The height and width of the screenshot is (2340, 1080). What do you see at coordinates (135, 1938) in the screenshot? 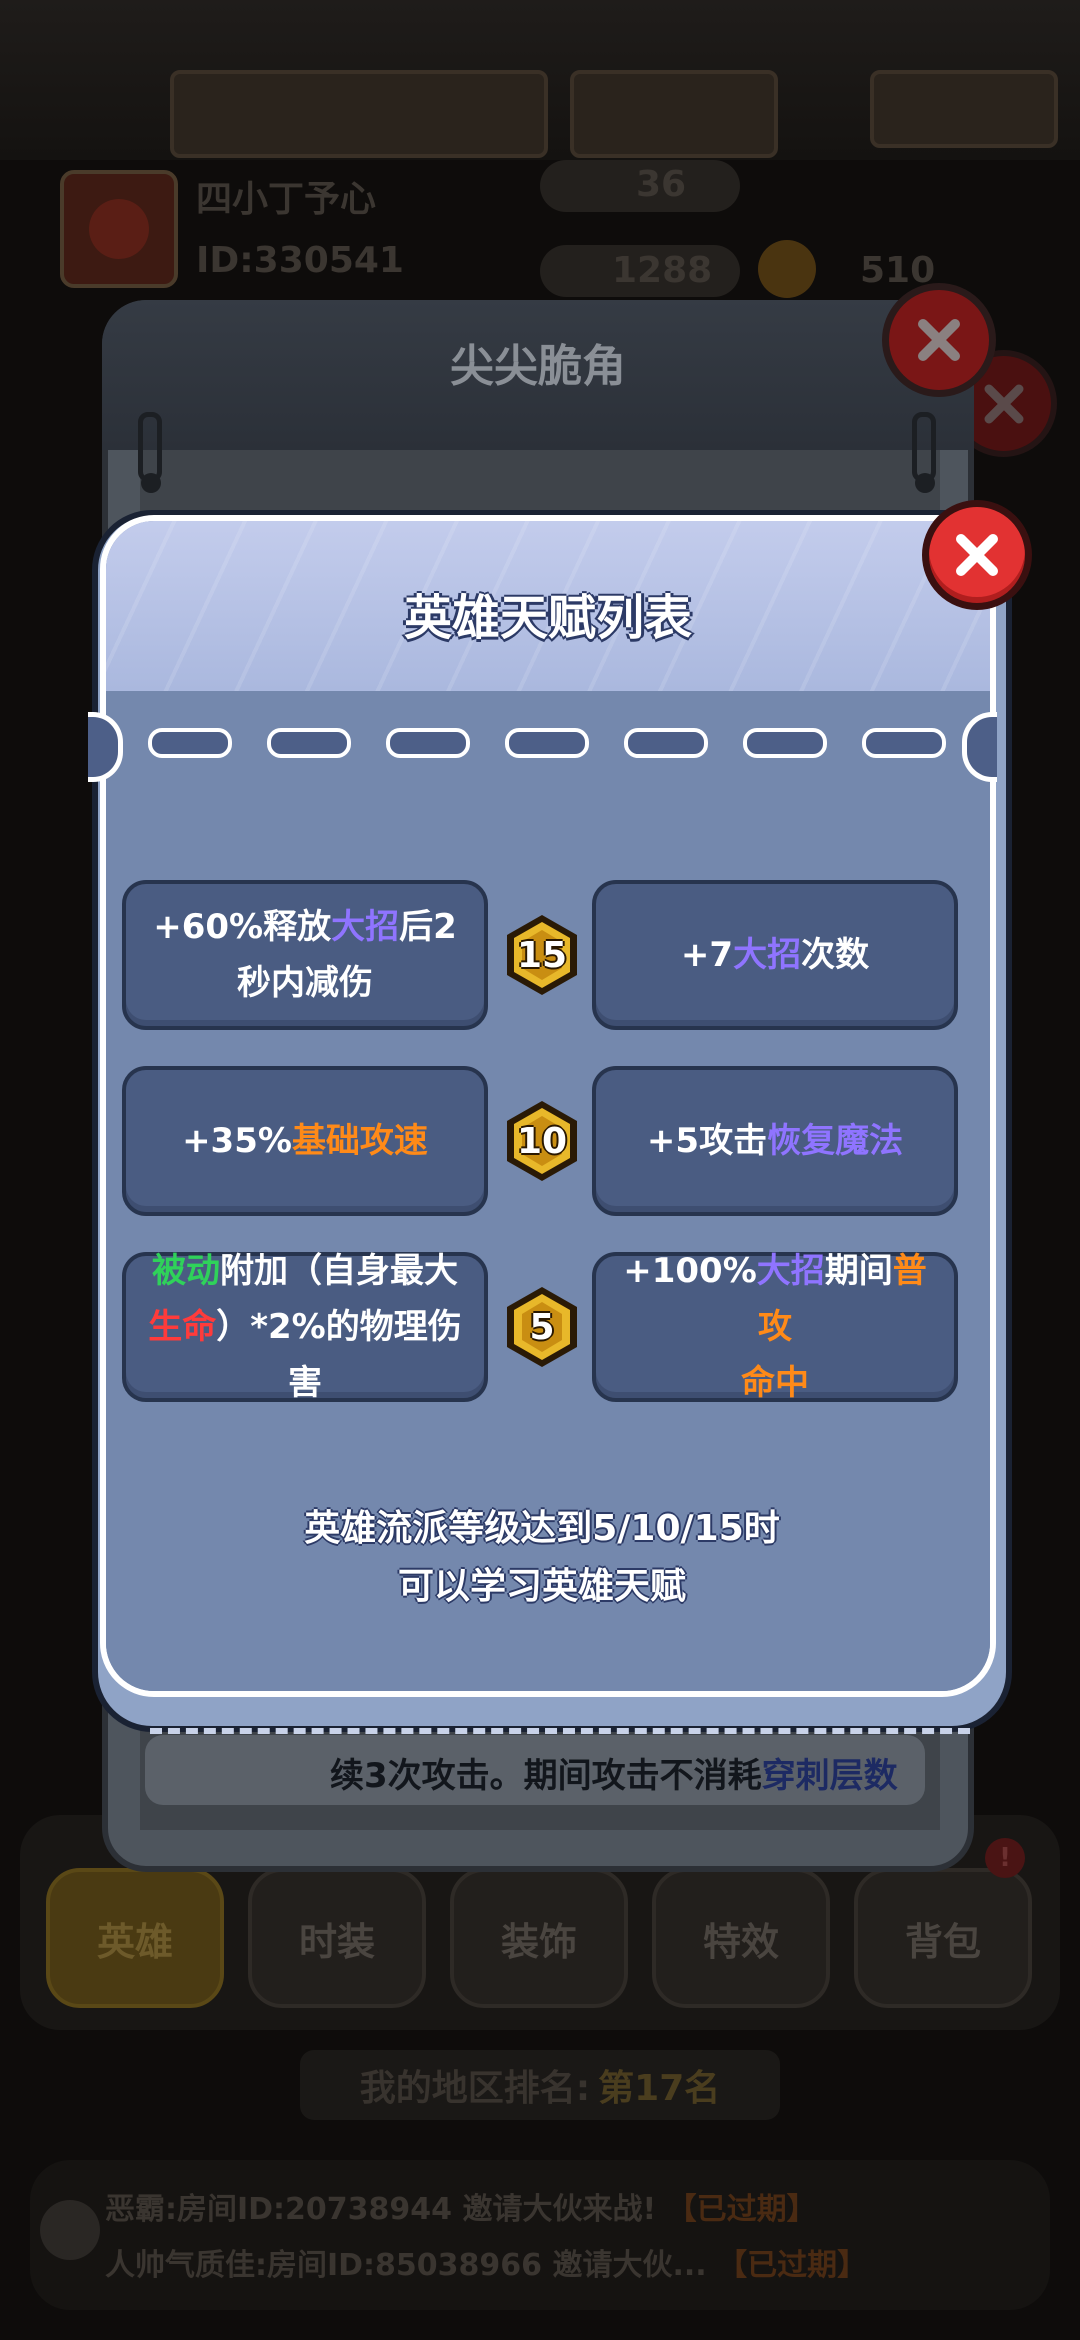
I see `tab-hero: 英雄` at bounding box center [135, 1938].